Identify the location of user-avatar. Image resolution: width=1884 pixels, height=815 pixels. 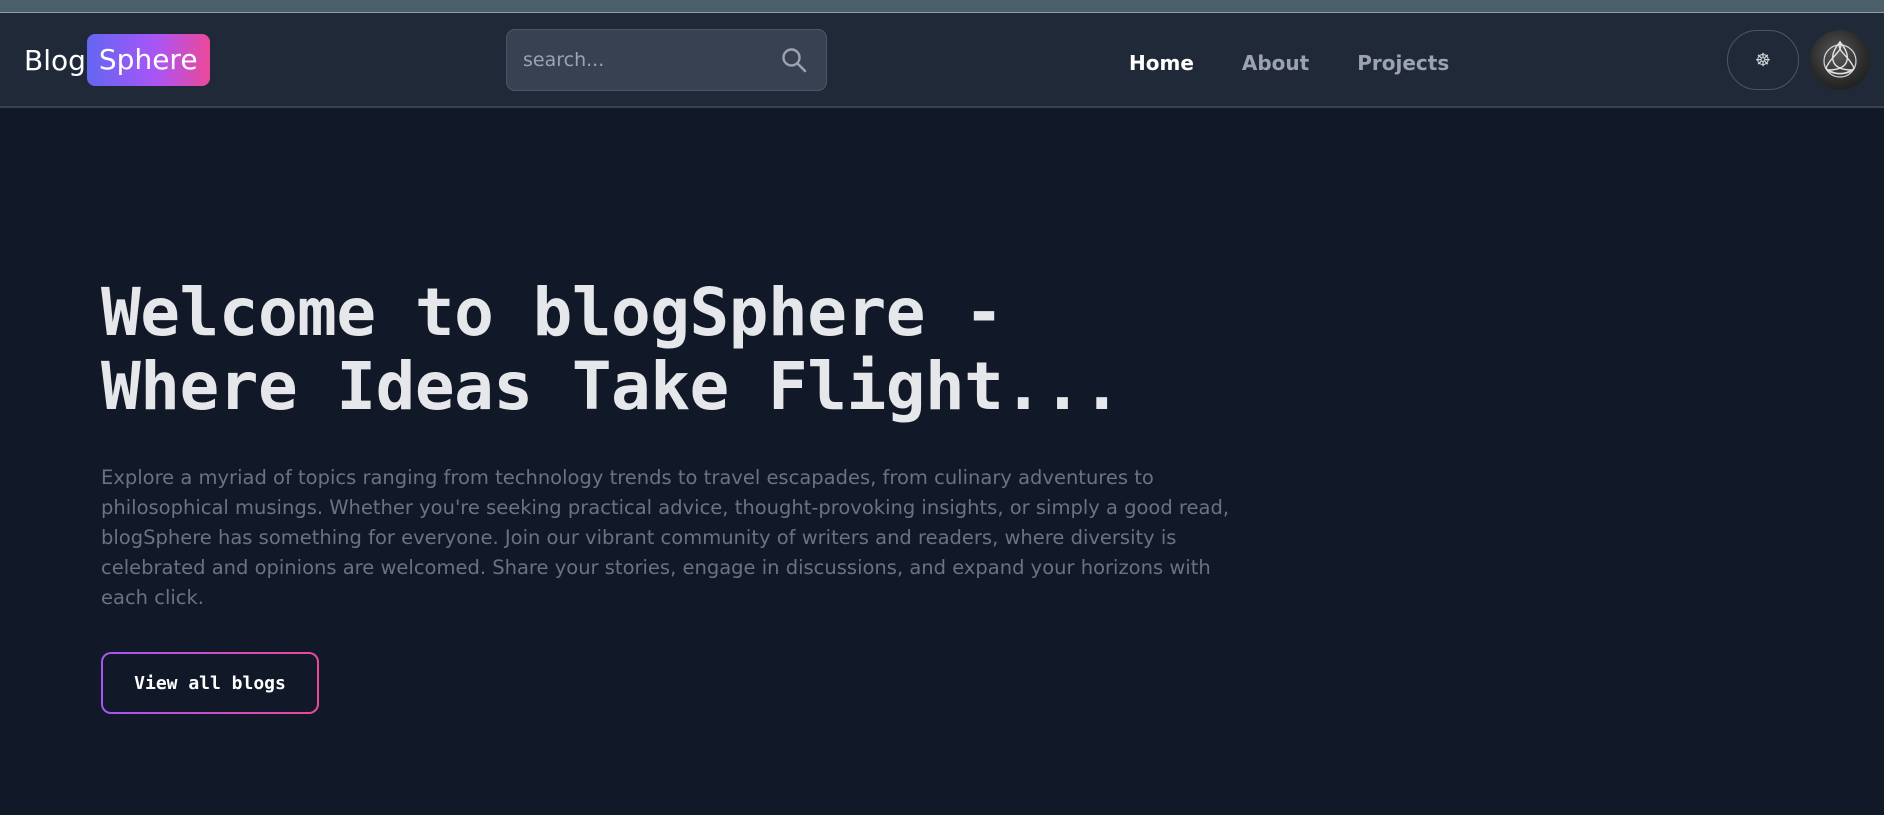
(1840, 60).